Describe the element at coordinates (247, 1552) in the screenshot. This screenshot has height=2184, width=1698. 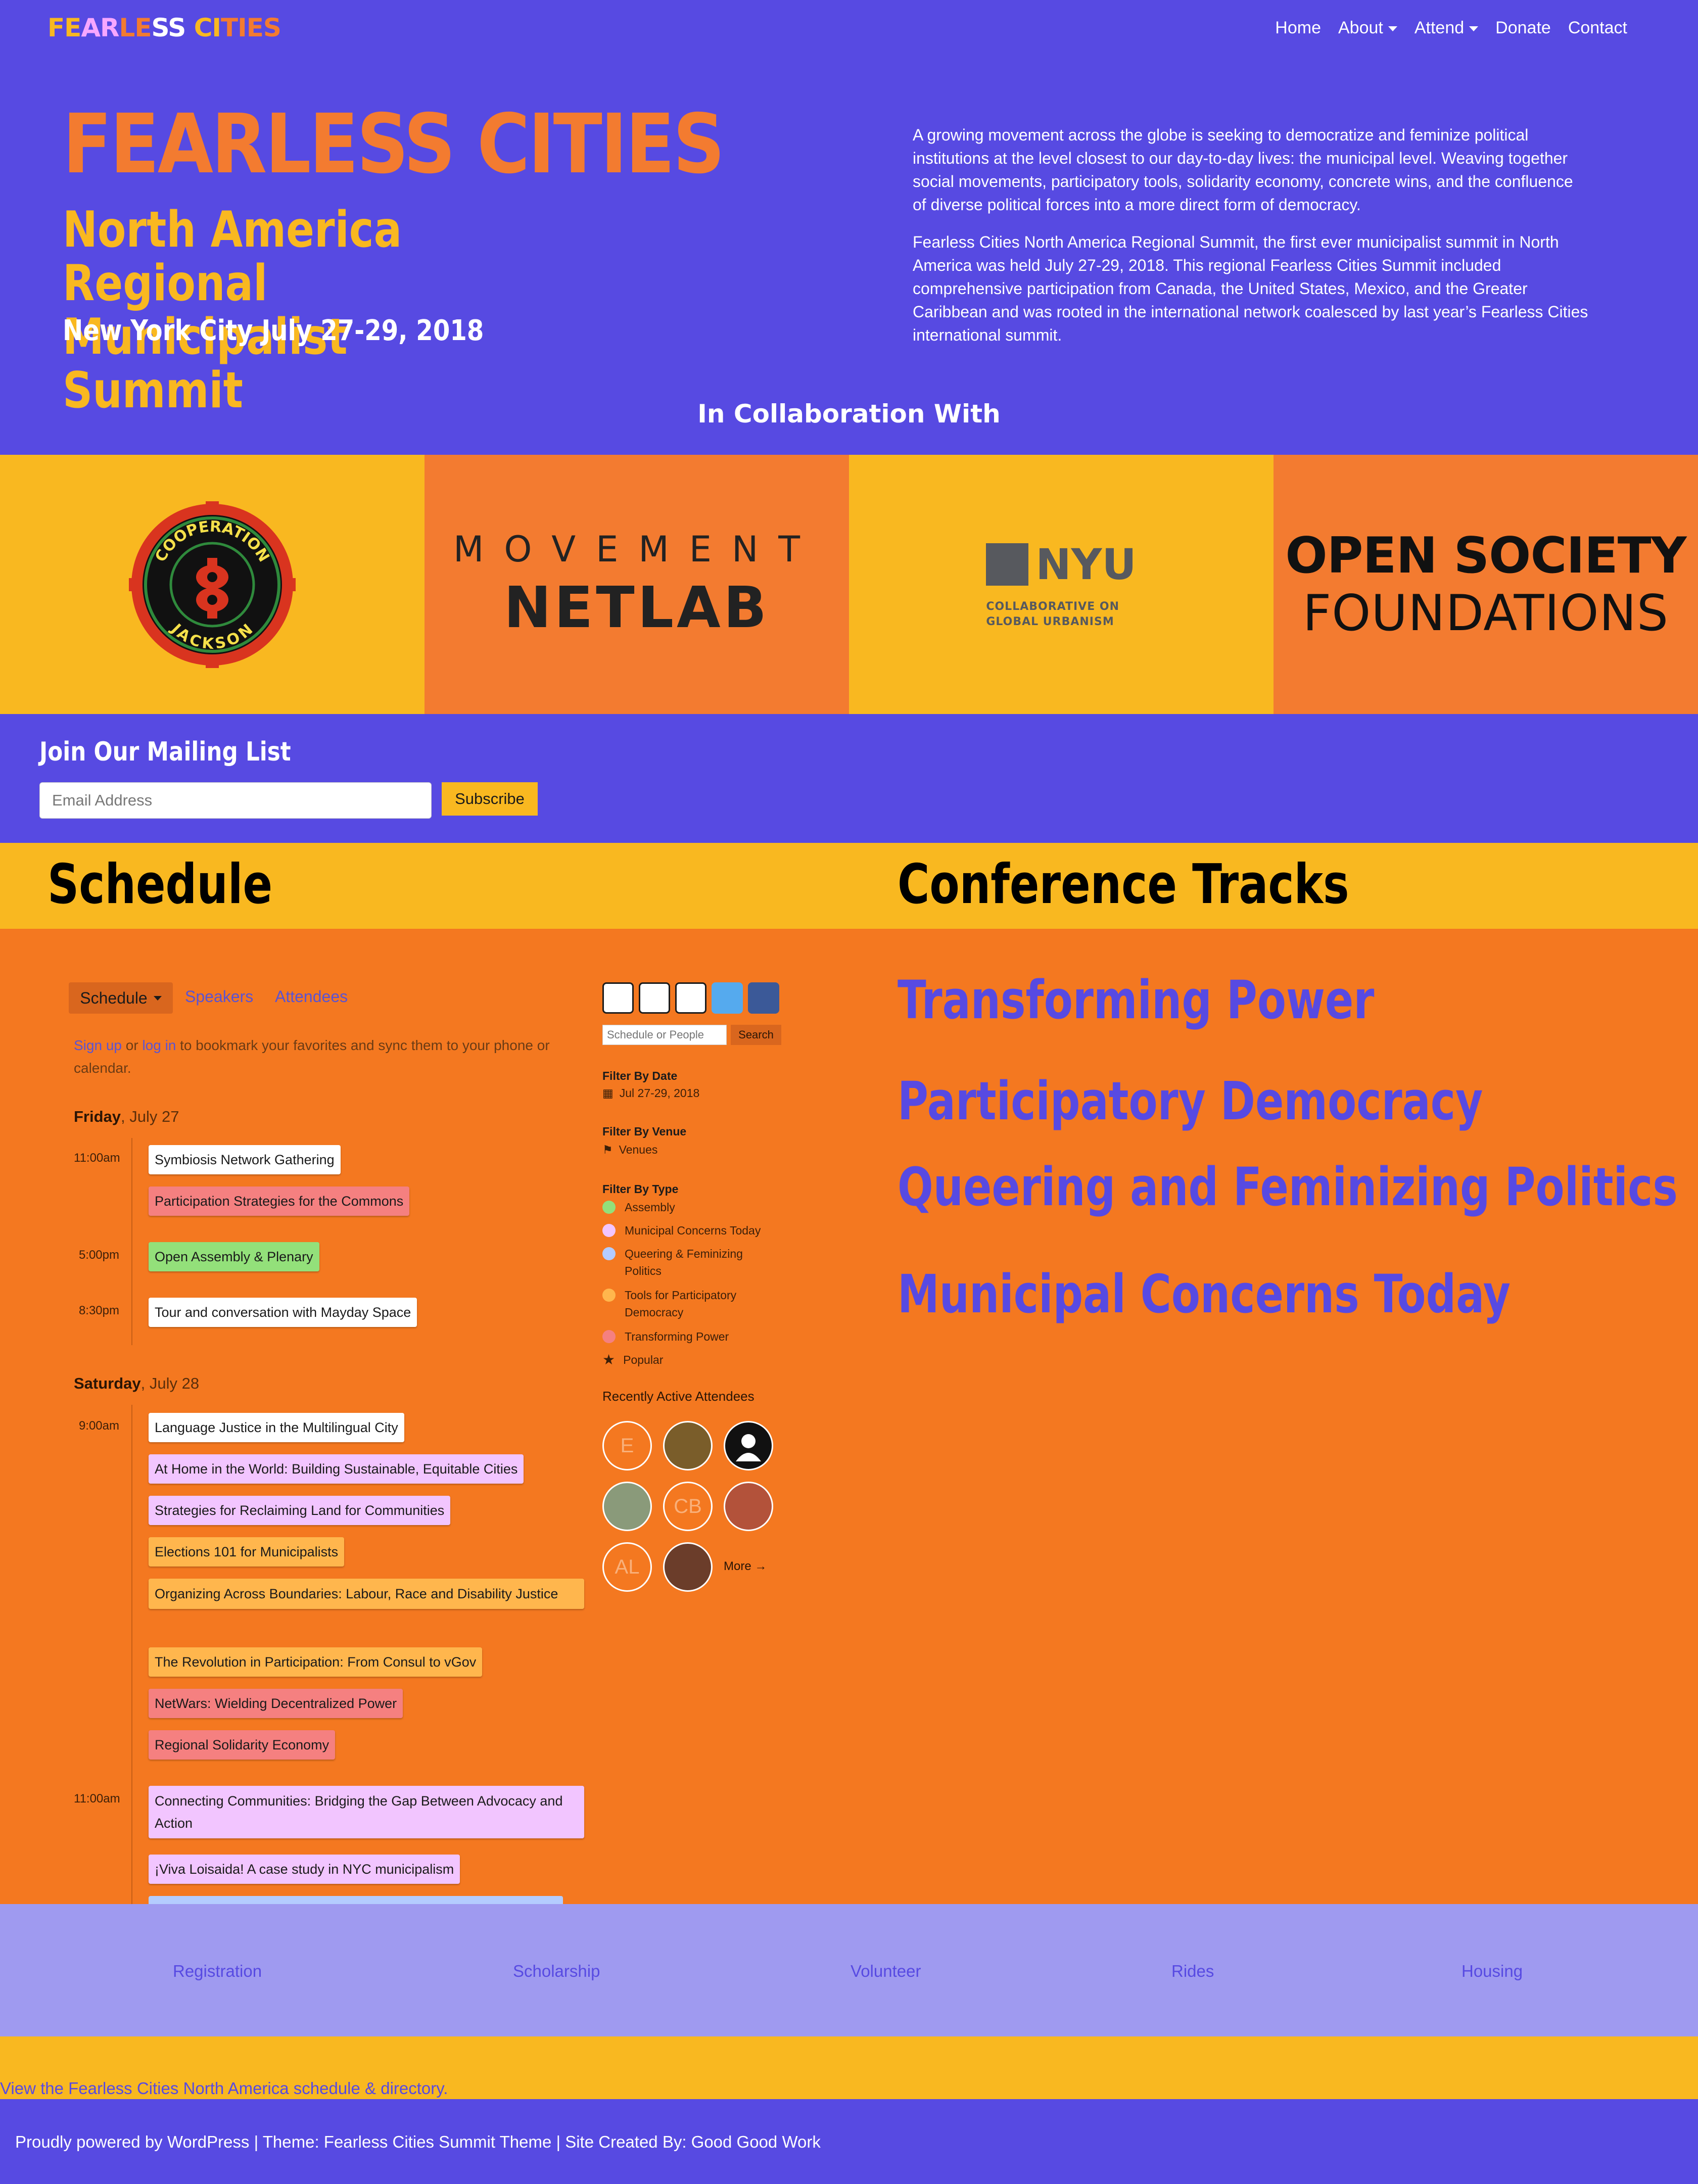
I see `event-item: Elections 101 for Municipalists` at that location.